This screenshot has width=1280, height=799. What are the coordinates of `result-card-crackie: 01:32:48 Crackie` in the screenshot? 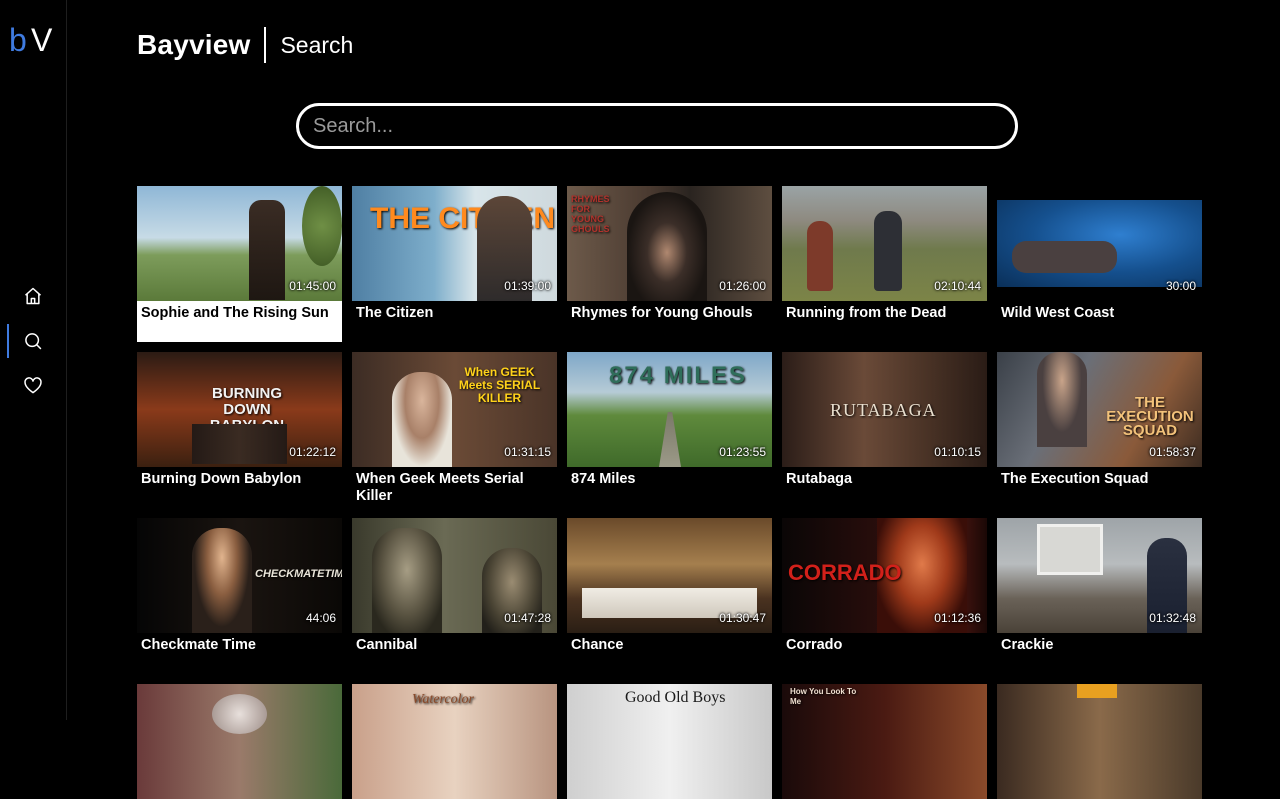 It's located at (1099, 586).